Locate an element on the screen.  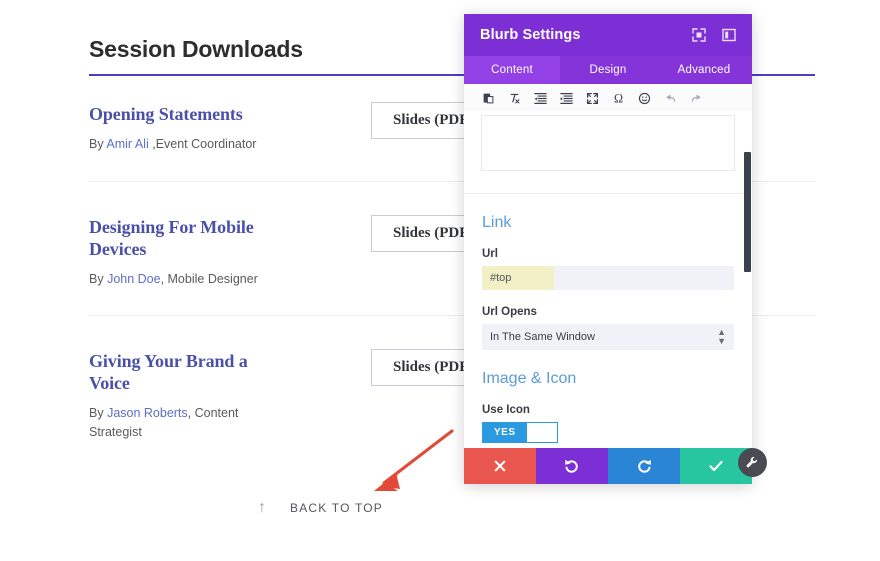
svg-text: Ω is located at coordinates (618, 98).